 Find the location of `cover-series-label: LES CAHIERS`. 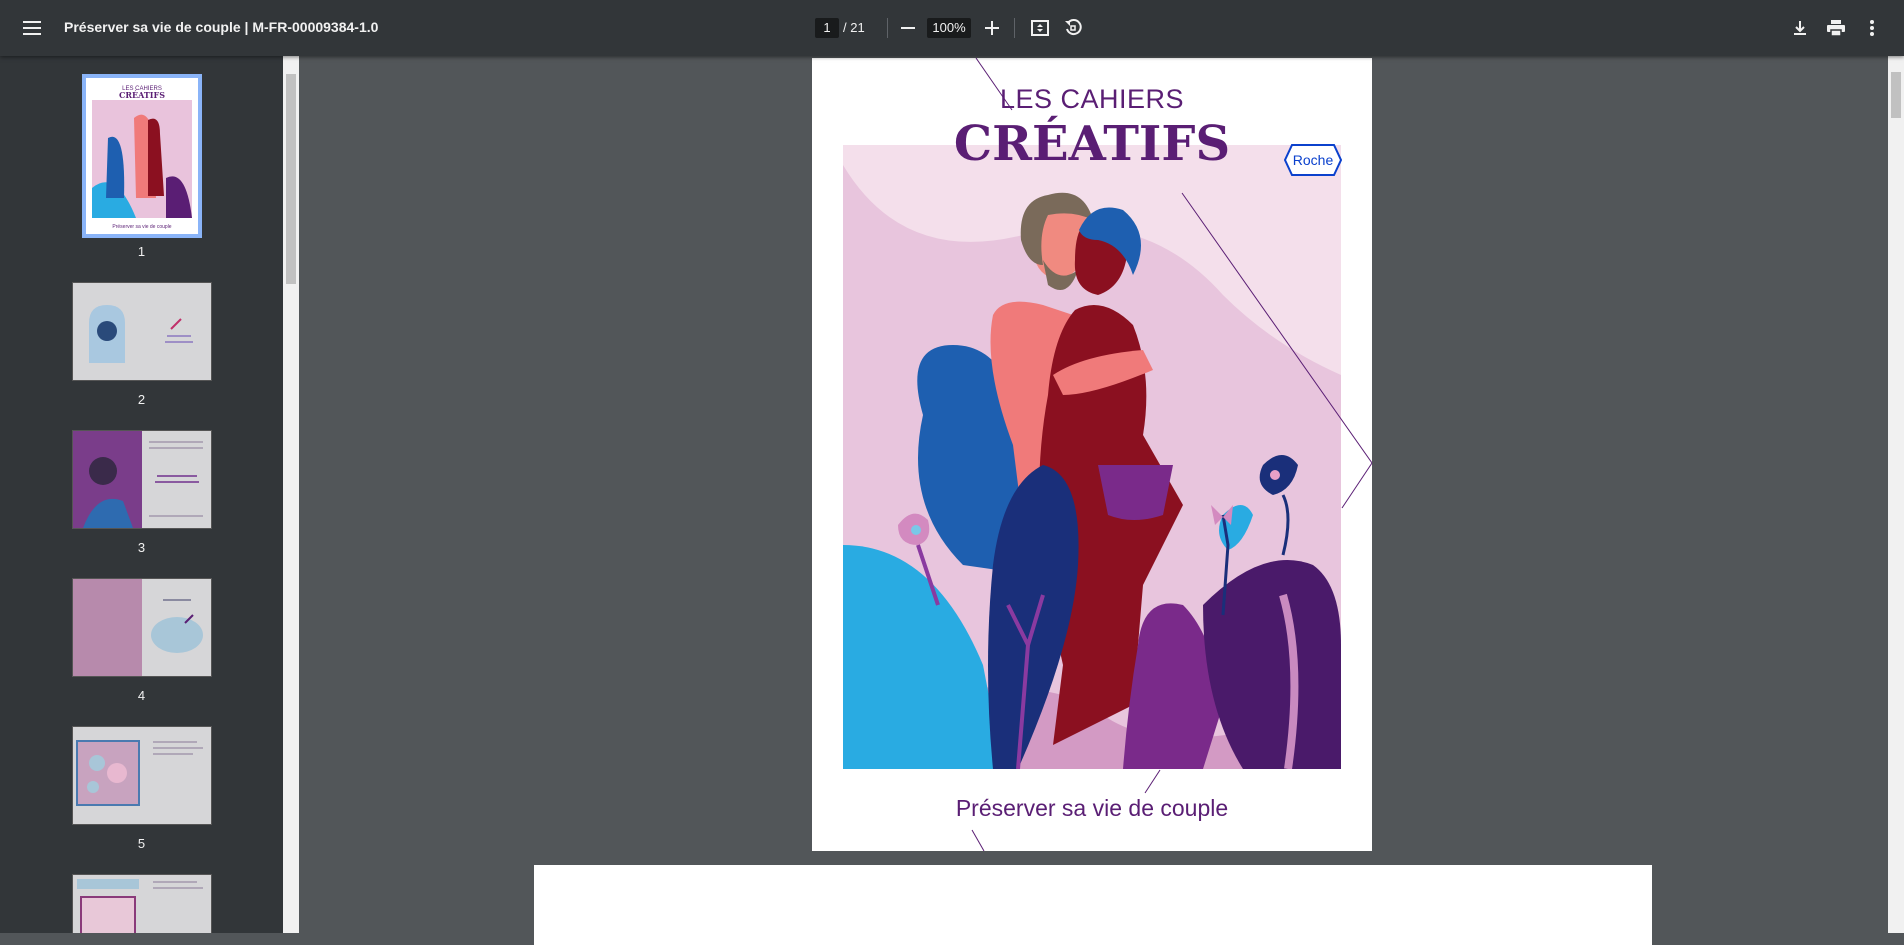

cover-series-label: LES CAHIERS is located at coordinates (1092, 99).